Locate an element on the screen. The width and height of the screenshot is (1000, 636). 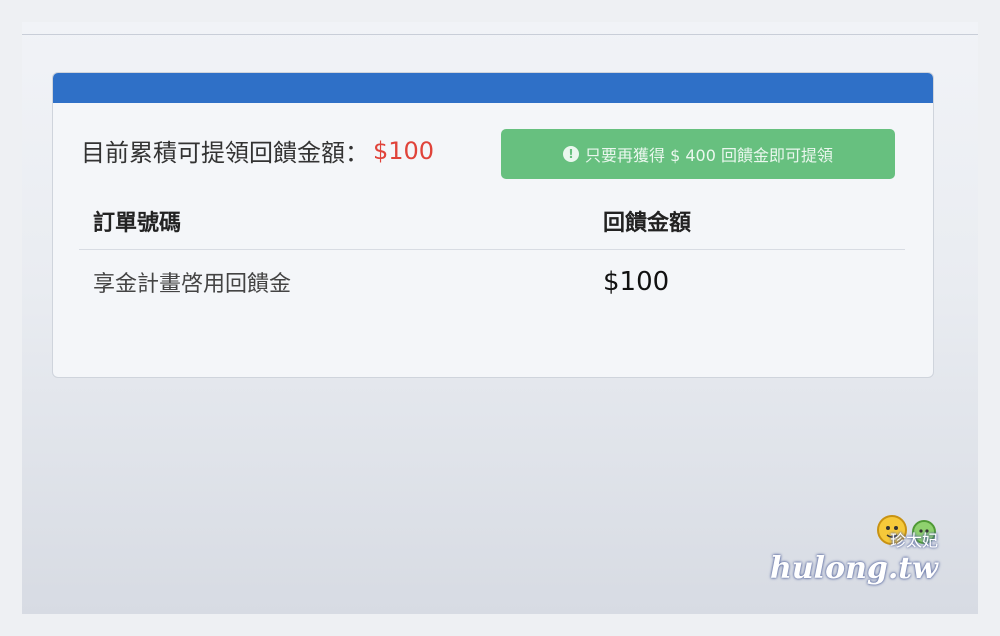
watermark-en: hulong.tw is located at coordinates (854, 568).